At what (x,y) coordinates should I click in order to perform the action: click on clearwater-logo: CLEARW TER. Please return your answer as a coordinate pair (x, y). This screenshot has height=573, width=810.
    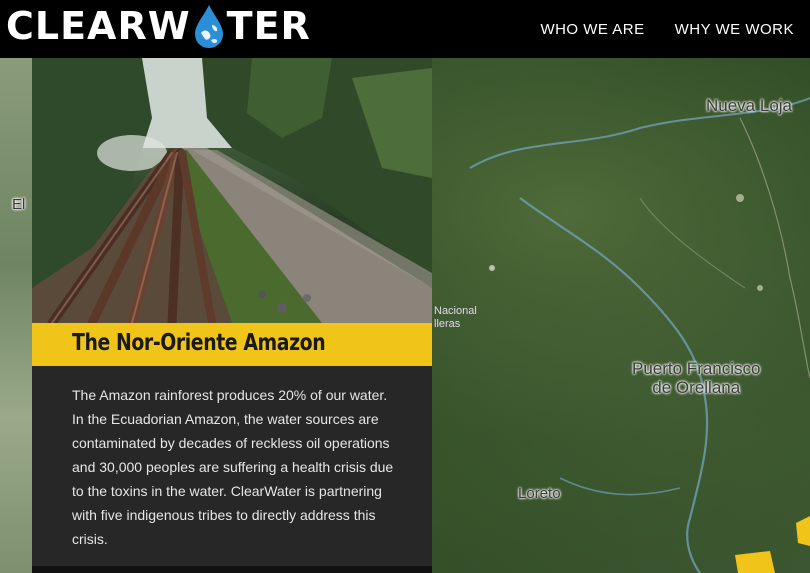
    Looking at the image, I should click on (158, 26).